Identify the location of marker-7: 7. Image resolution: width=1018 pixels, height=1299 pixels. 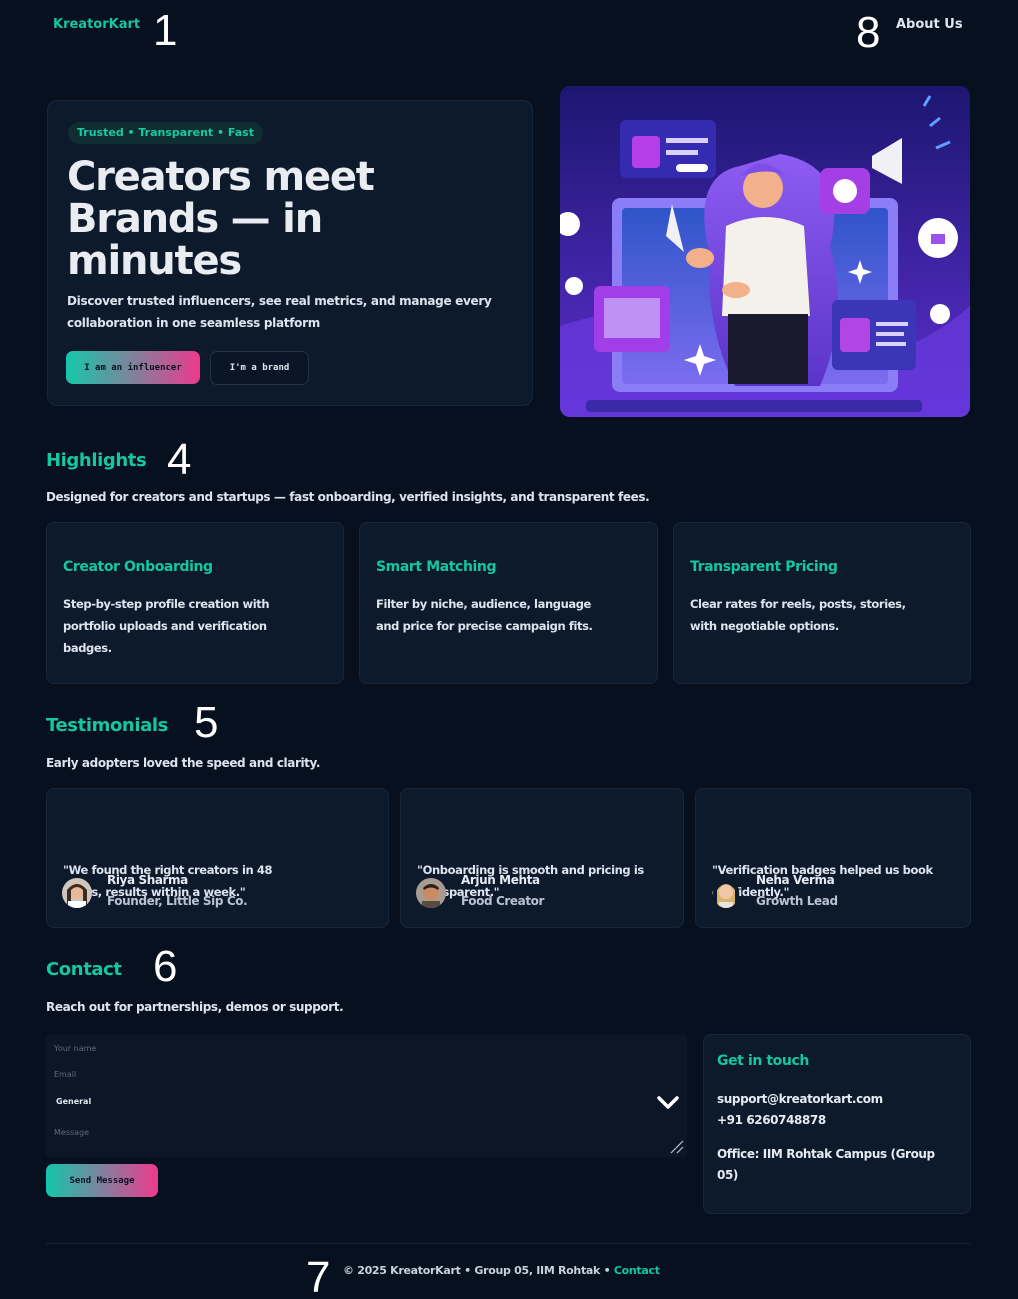
(318, 1276).